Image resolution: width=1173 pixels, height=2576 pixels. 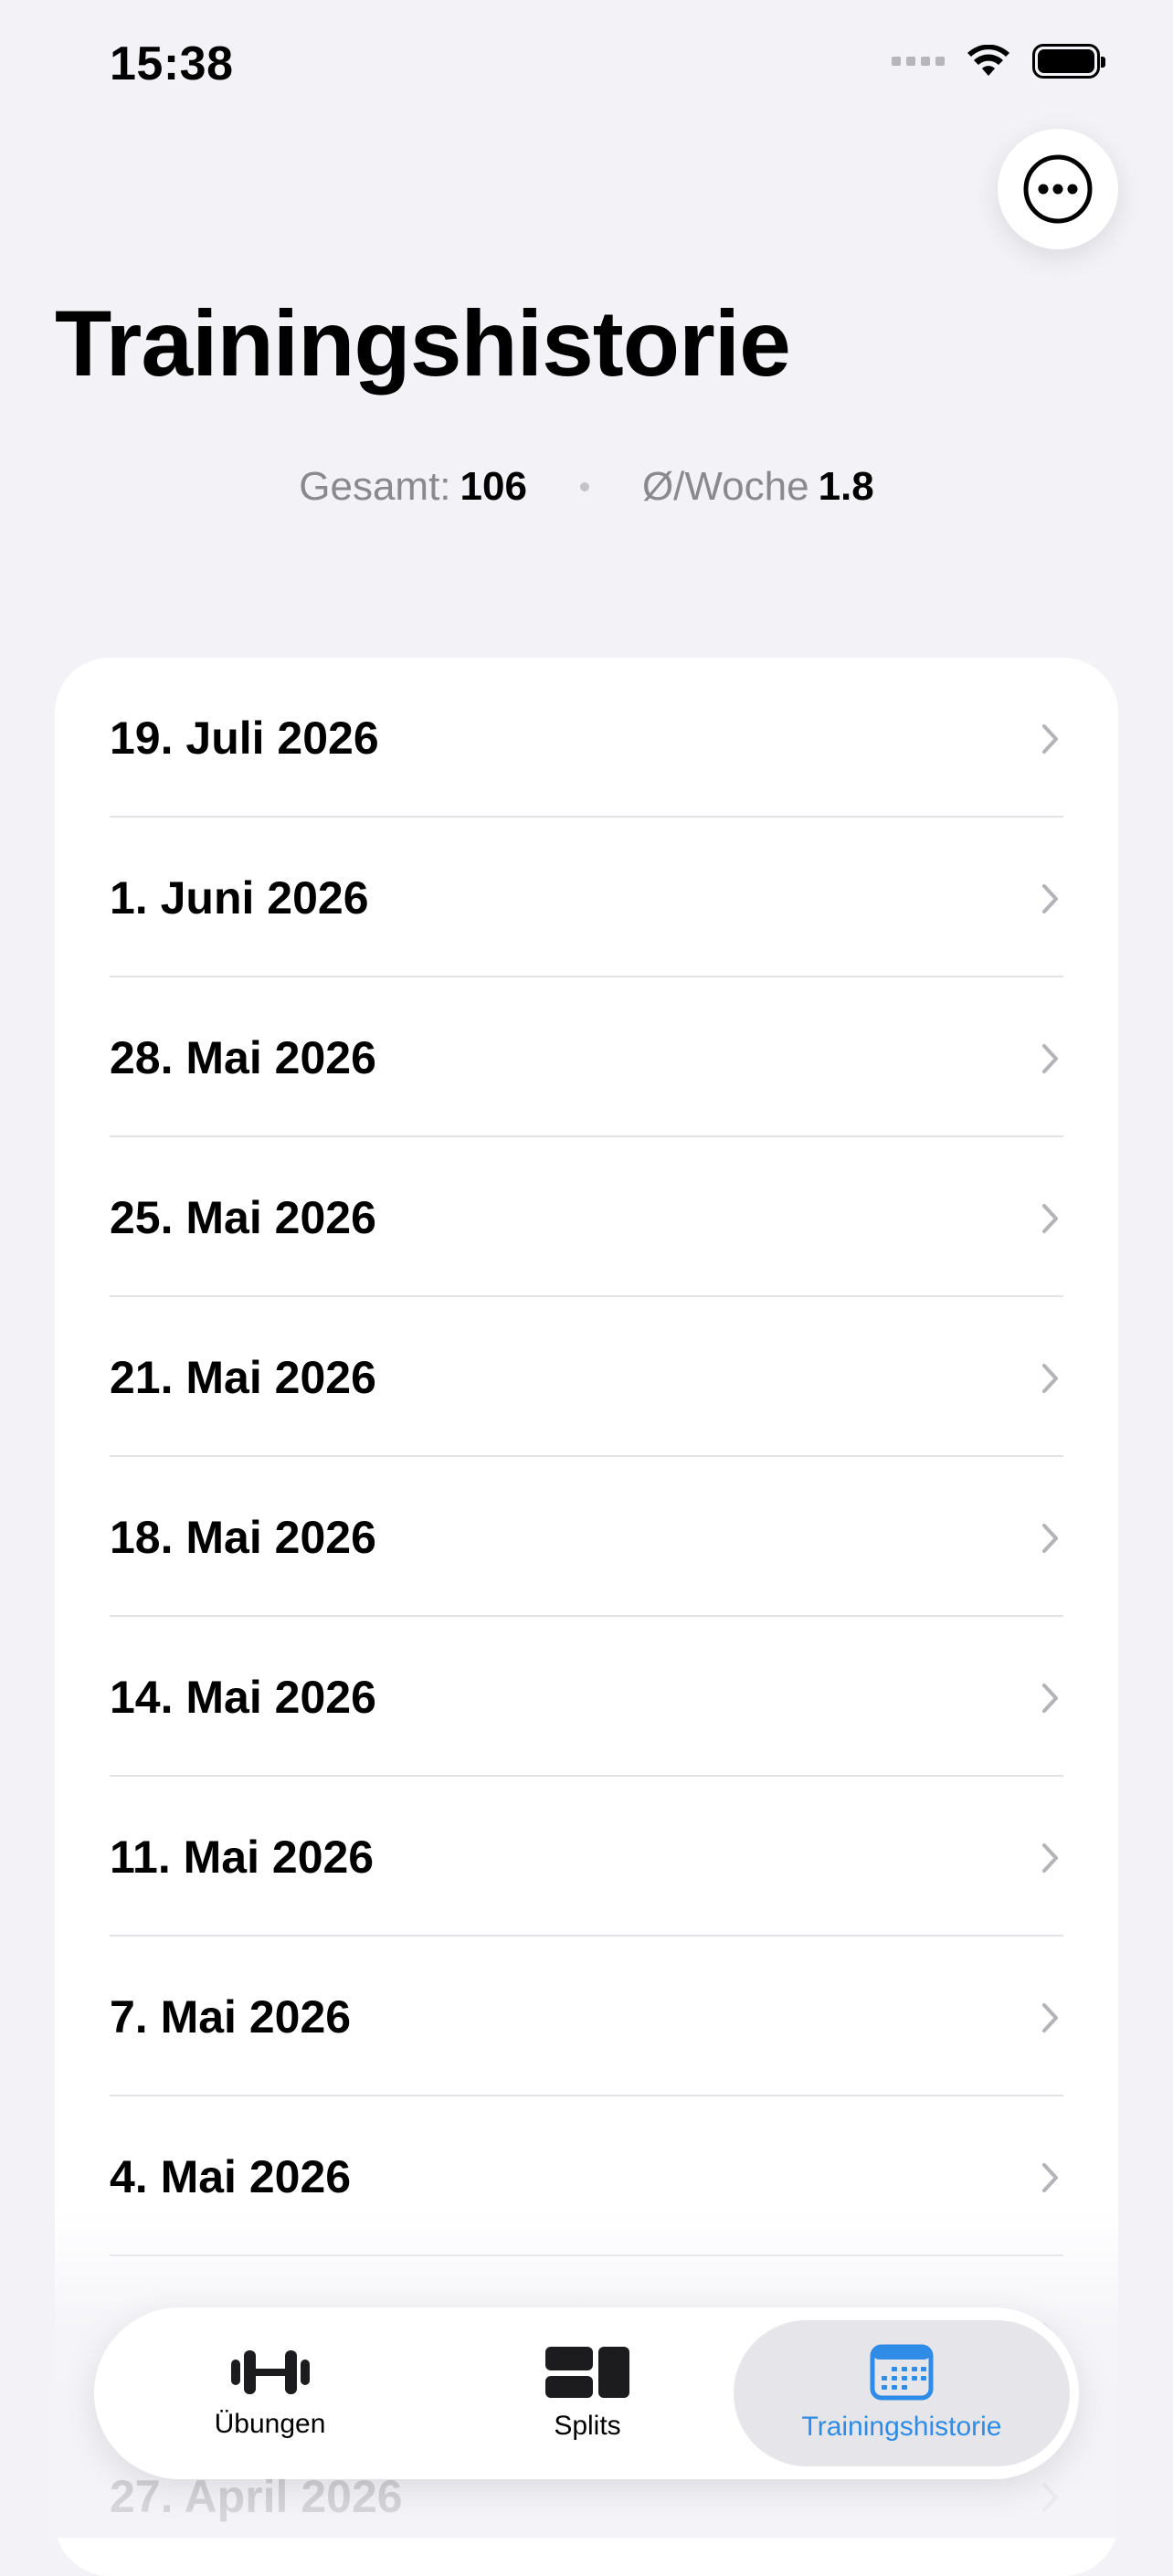 I want to click on calendar-icon, so click(x=902, y=2372).